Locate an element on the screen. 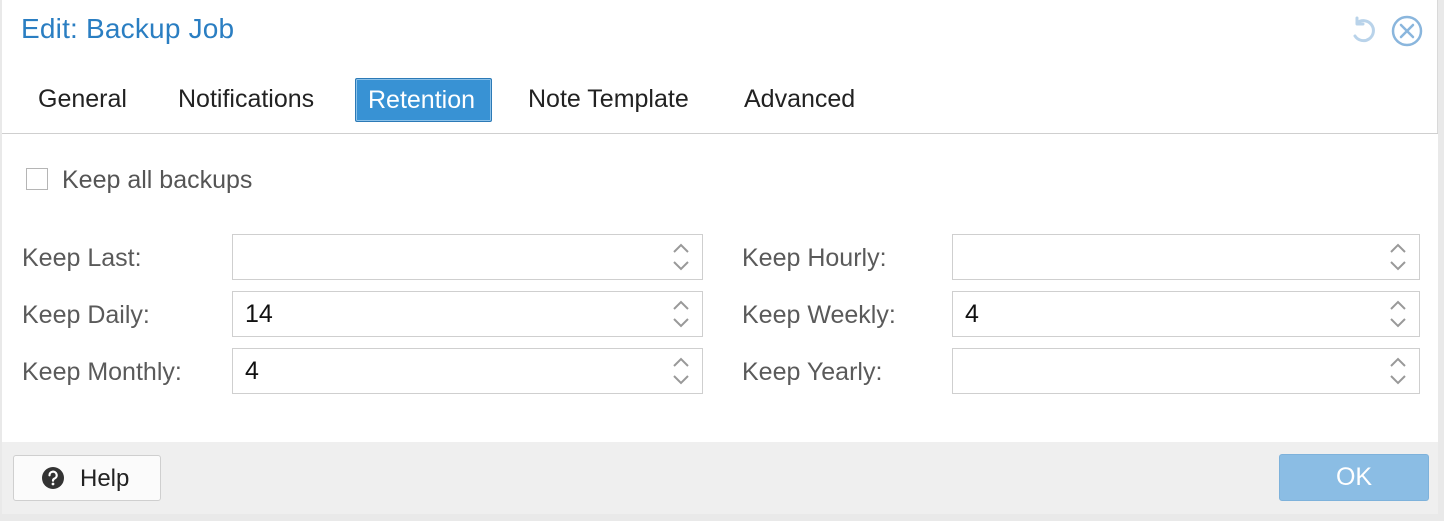 Image resolution: width=1444 pixels, height=521 pixels. keep-all-backups-label: Keep all backups is located at coordinates (157, 180).